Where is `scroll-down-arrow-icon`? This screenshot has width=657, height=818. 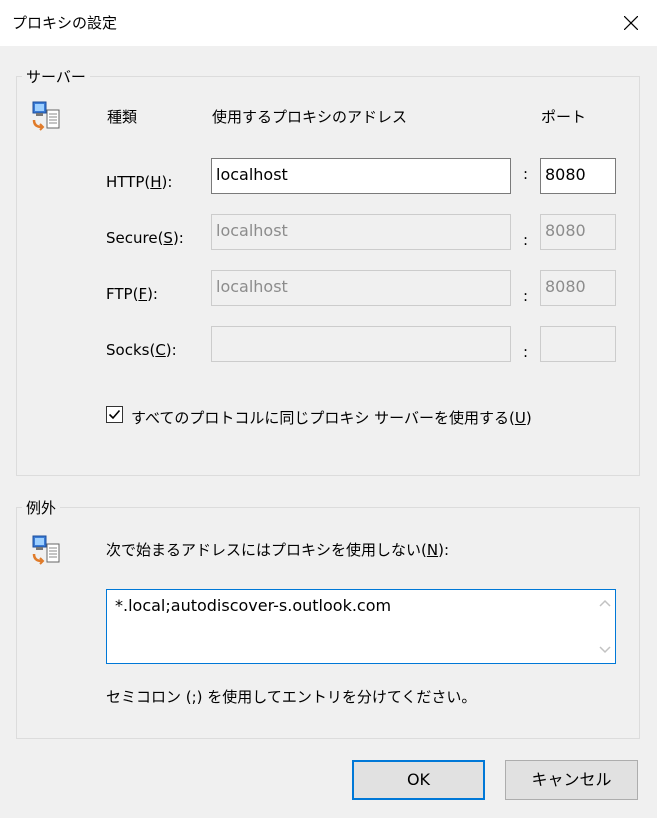 scroll-down-arrow-icon is located at coordinates (605, 649).